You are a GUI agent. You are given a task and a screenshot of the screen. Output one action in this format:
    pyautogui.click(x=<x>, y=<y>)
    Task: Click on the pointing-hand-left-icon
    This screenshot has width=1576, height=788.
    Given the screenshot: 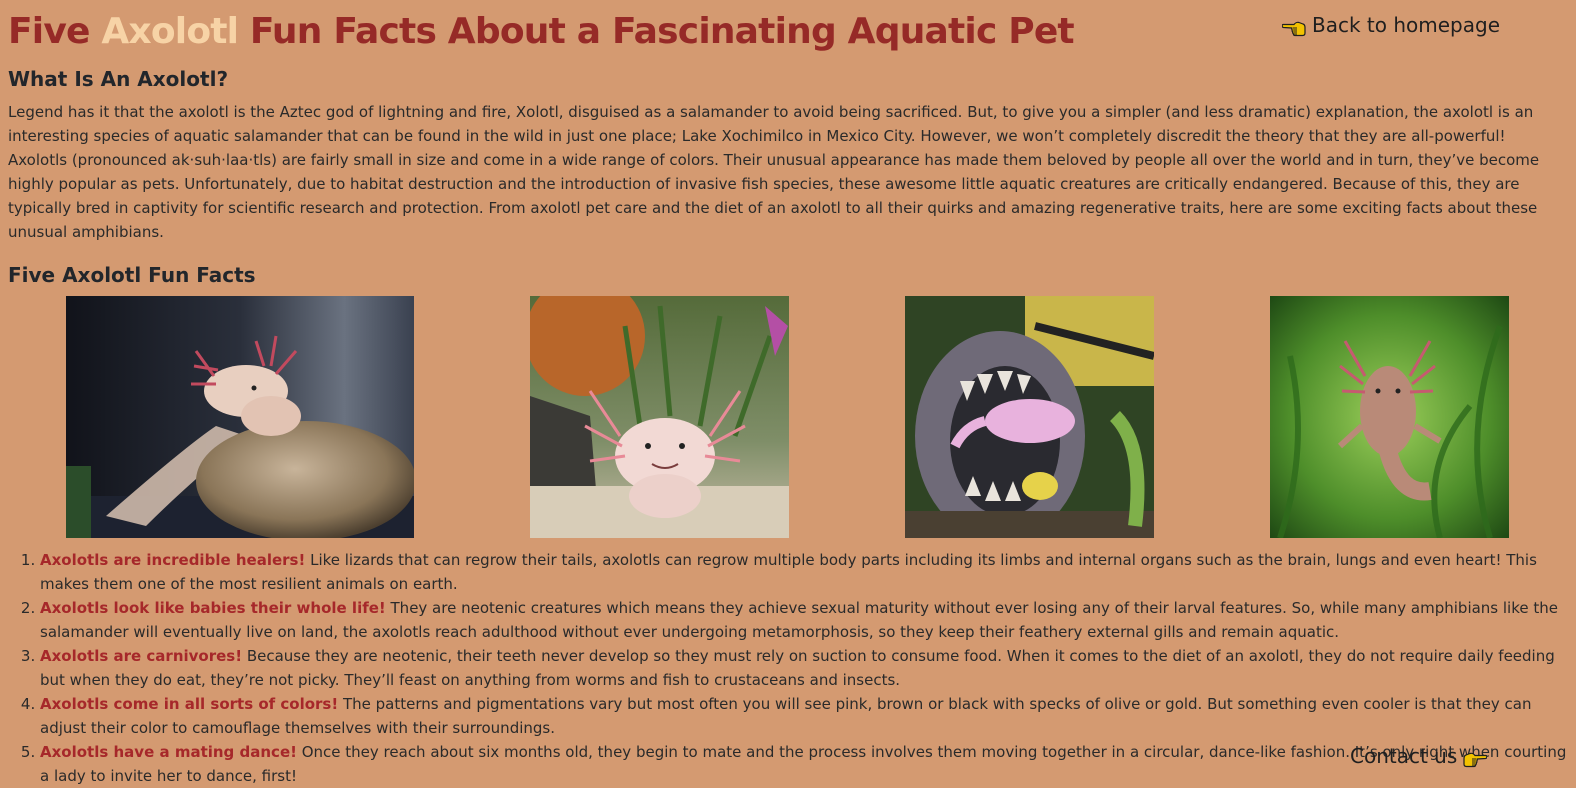 What is the action you would take?
    pyautogui.click(x=1293, y=26)
    